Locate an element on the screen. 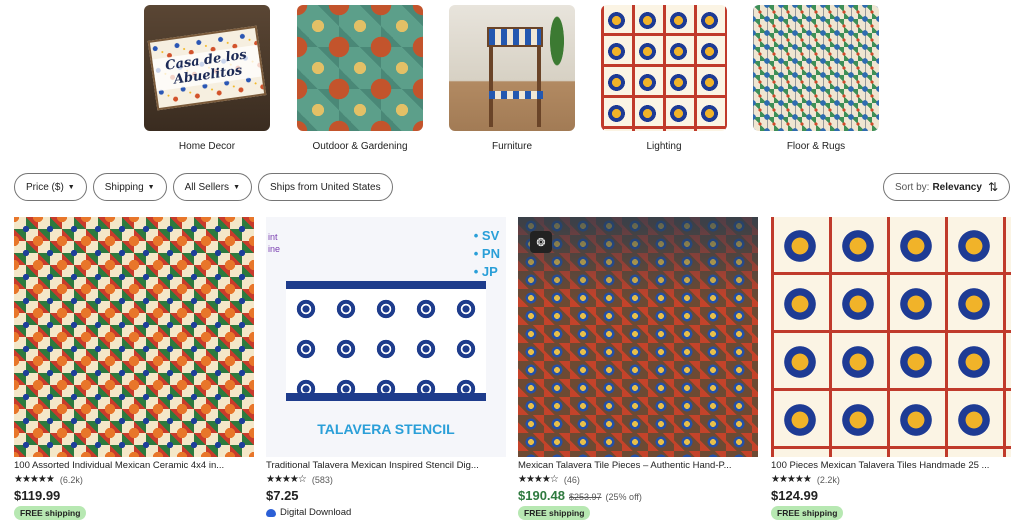 This screenshot has width=1024, height=528. stencil-pattern is located at coordinates (386, 341).